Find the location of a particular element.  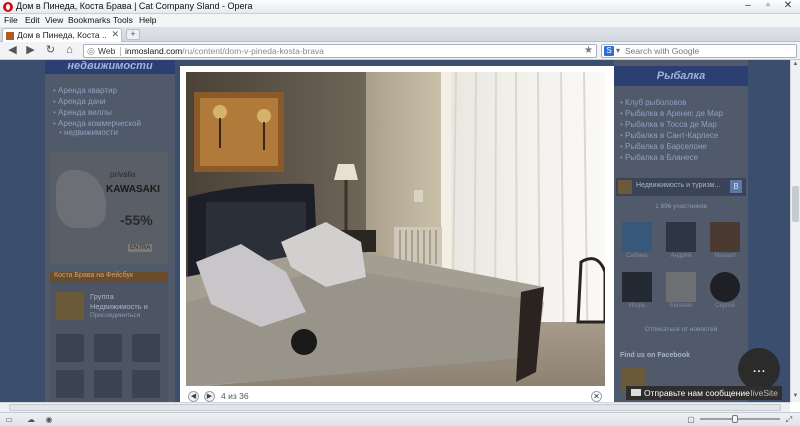

search-input: Search with Google is located at coordinates (662, 51).